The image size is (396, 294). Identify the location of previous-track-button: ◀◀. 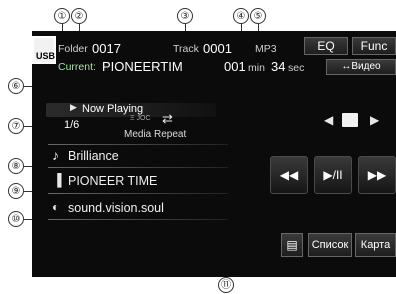
(289, 175).